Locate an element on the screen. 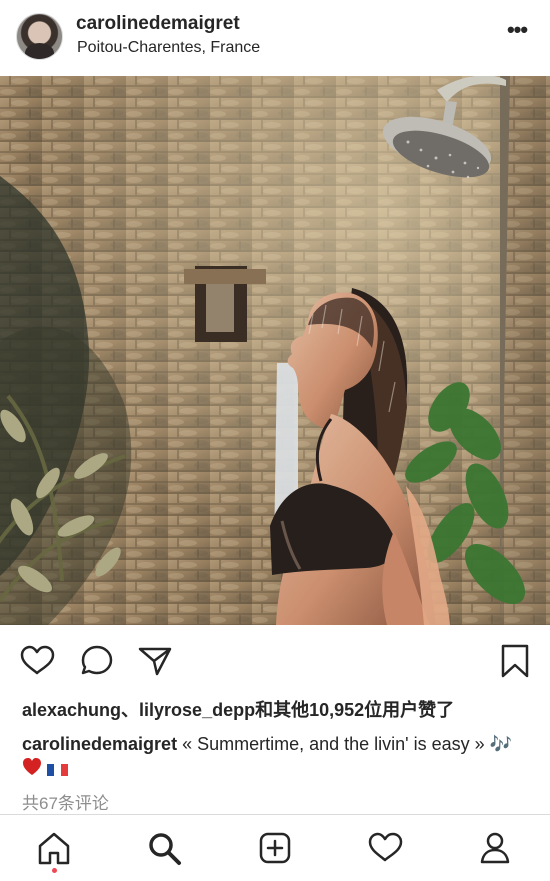 This screenshot has width=550, height=881. bottom-navigation is located at coordinates (275, 847).